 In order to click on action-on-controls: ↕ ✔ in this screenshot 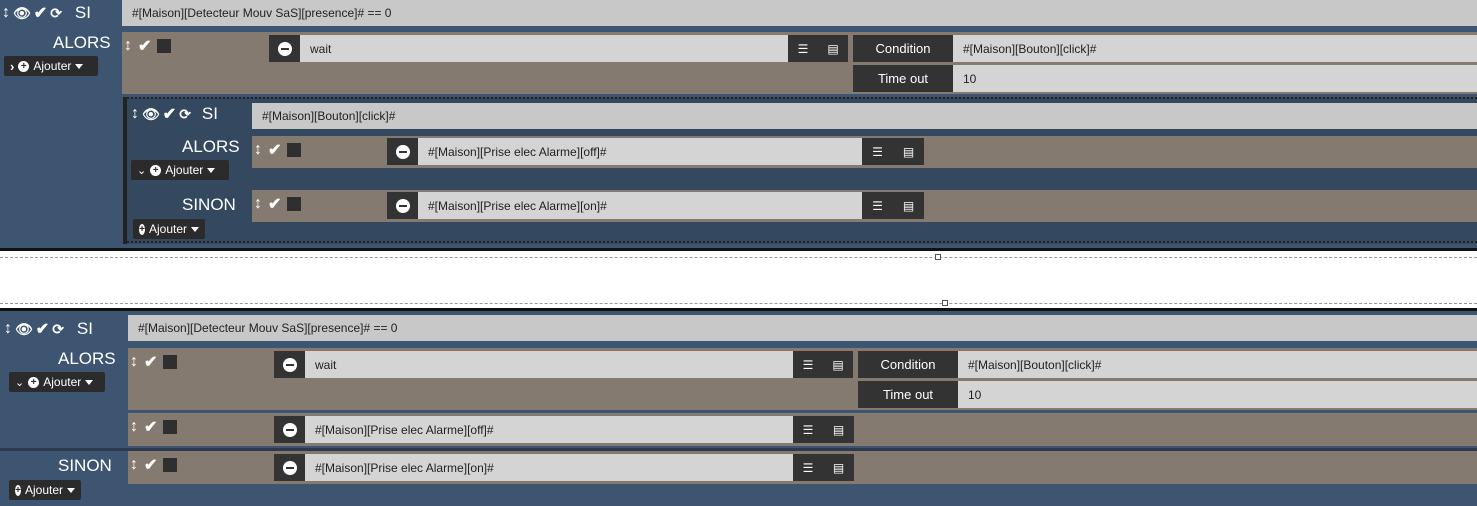, I will do `click(154, 465)`.